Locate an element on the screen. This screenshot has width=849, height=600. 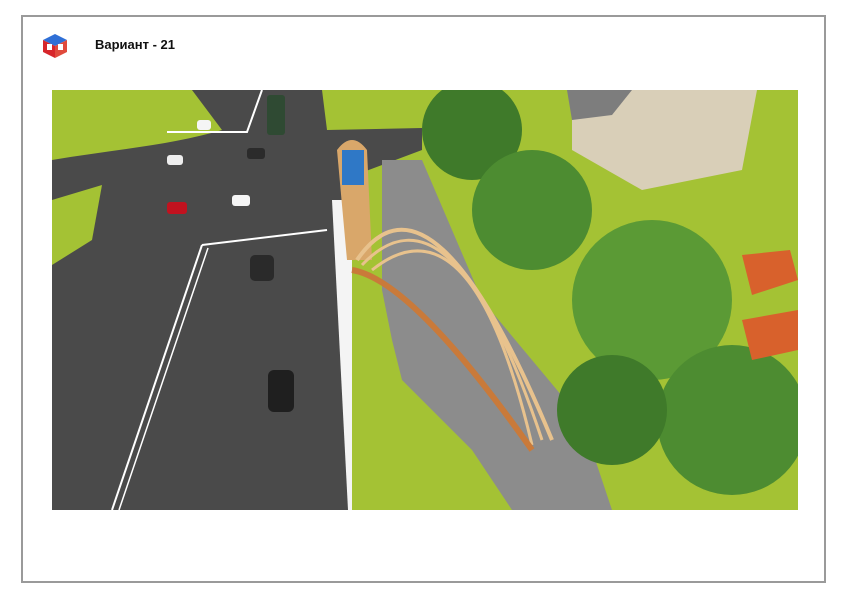
page-title: Вариант - 21 is located at coordinates (135, 44).